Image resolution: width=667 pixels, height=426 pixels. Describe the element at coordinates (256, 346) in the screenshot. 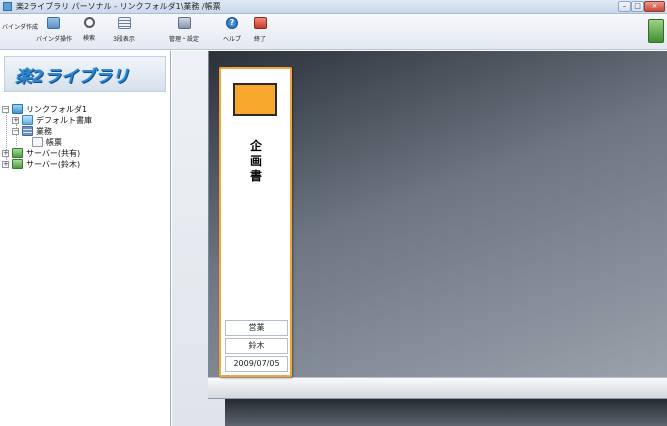

I see `binder-owner: 鈴木` at that location.